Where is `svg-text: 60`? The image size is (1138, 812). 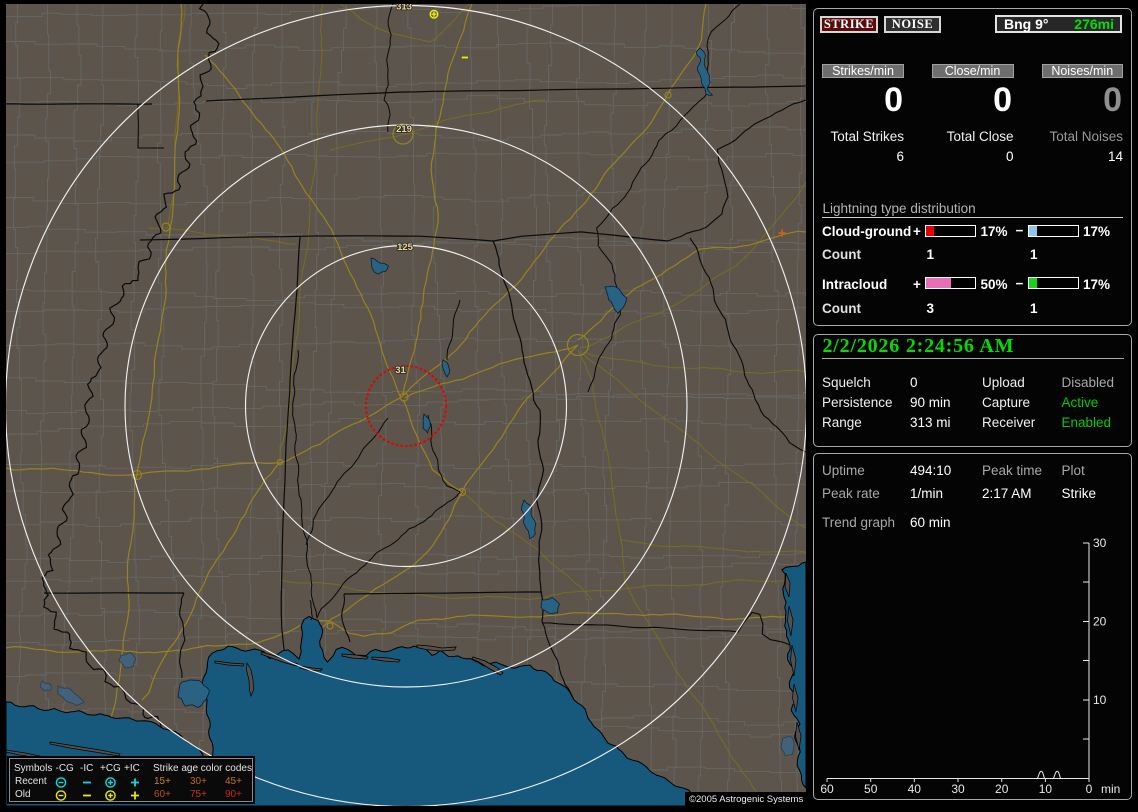 svg-text: 60 is located at coordinates (827, 789).